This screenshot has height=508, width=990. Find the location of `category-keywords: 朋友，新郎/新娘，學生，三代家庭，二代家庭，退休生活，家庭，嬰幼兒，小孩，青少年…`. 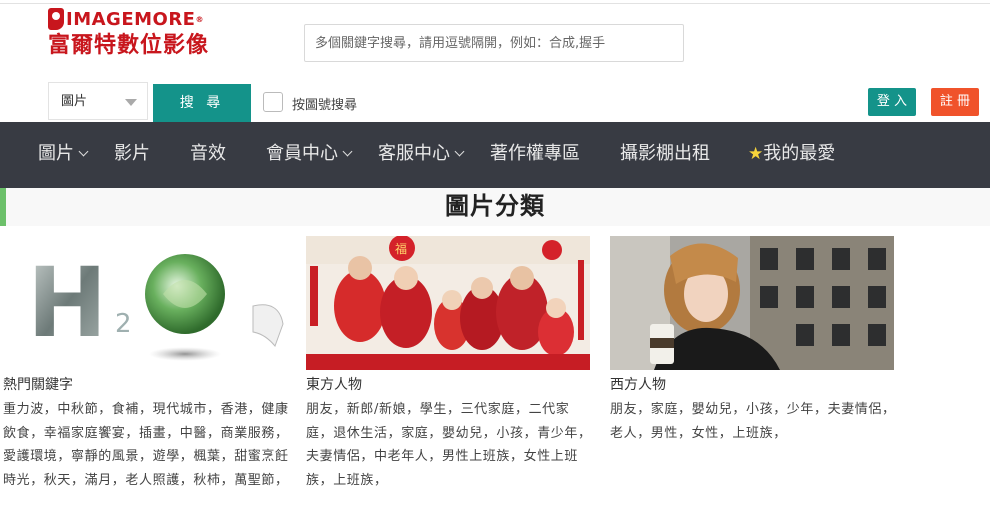

category-keywords: 朋友，新郎/新娘，學生，三代家庭，二代家庭，退休生活，家庭，嬰幼兒，小孩，青少年… is located at coordinates (449, 445).